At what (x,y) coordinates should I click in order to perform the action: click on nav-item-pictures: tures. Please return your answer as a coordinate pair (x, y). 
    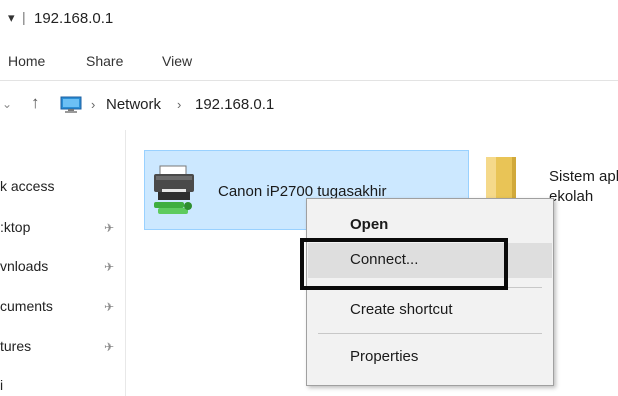
    Looking at the image, I should click on (15, 346).